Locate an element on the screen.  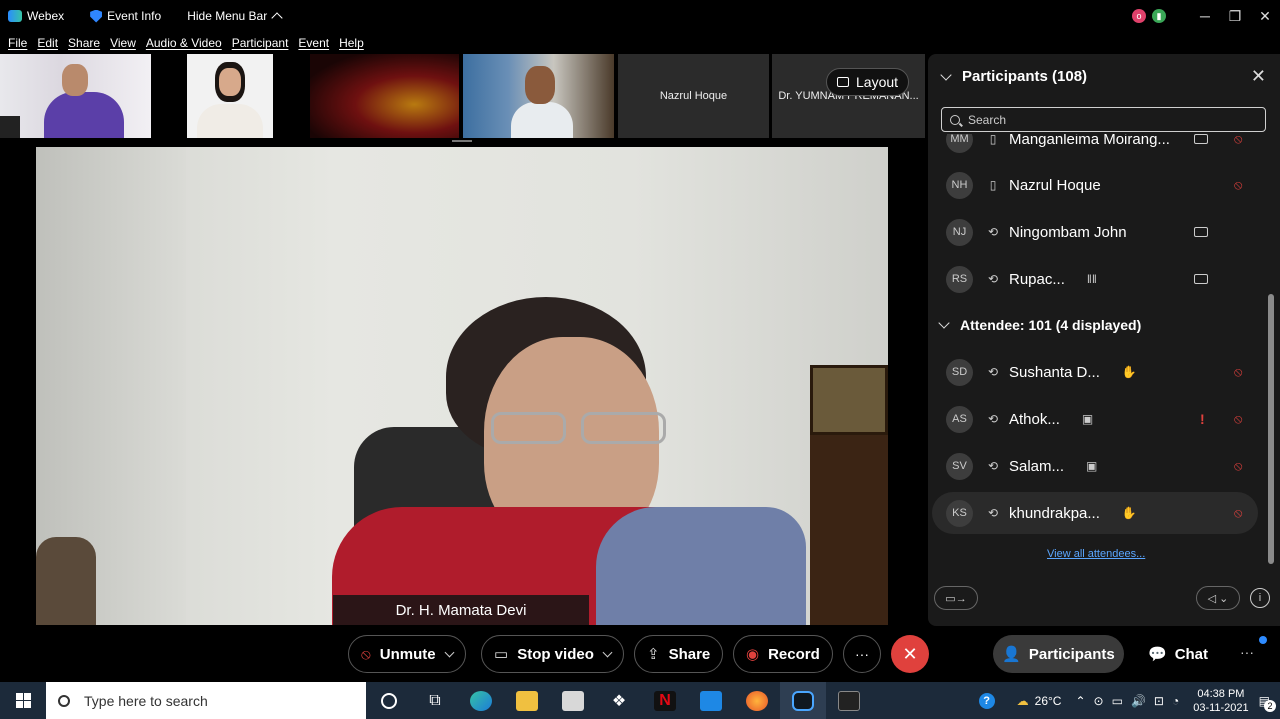
start-button is located at coordinates (23, 700).